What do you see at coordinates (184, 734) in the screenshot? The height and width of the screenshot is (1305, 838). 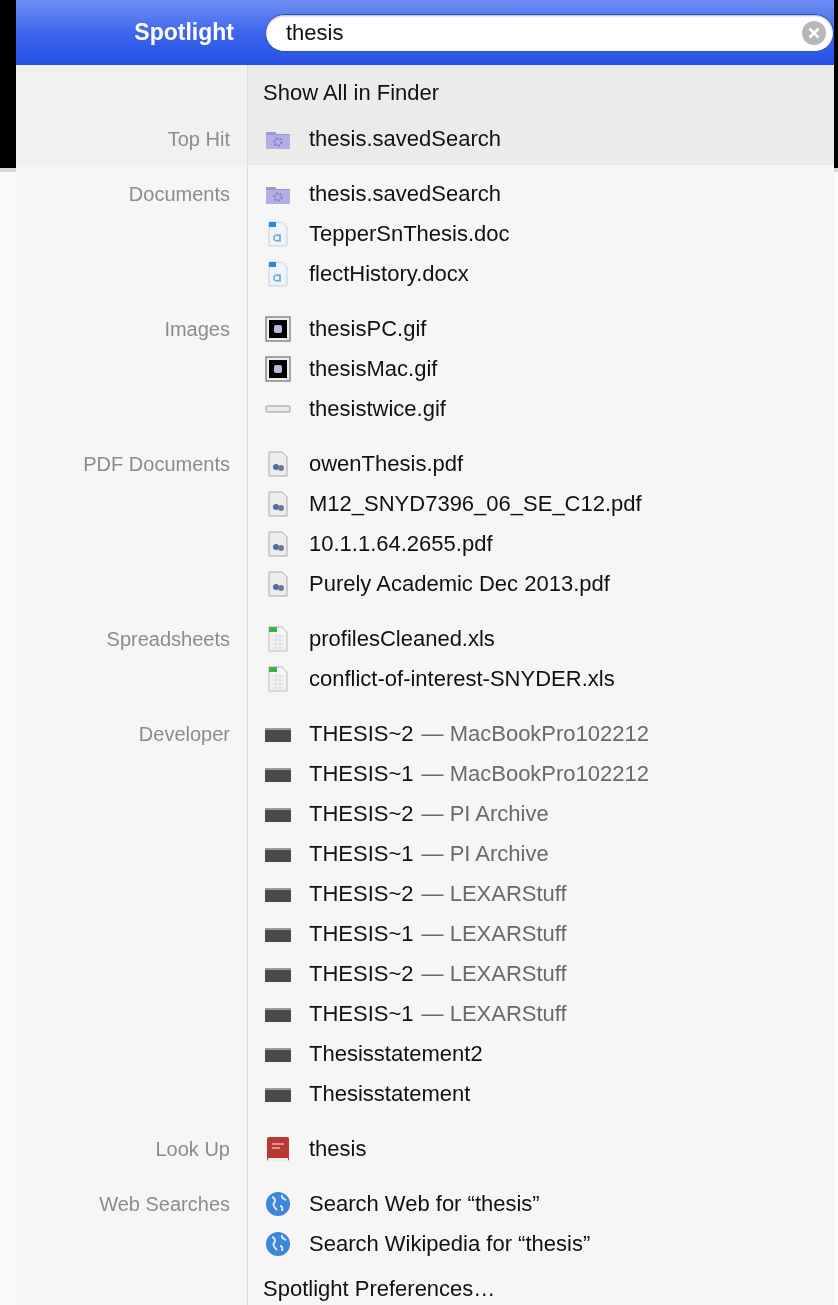 I see `section-label: Developer` at bounding box center [184, 734].